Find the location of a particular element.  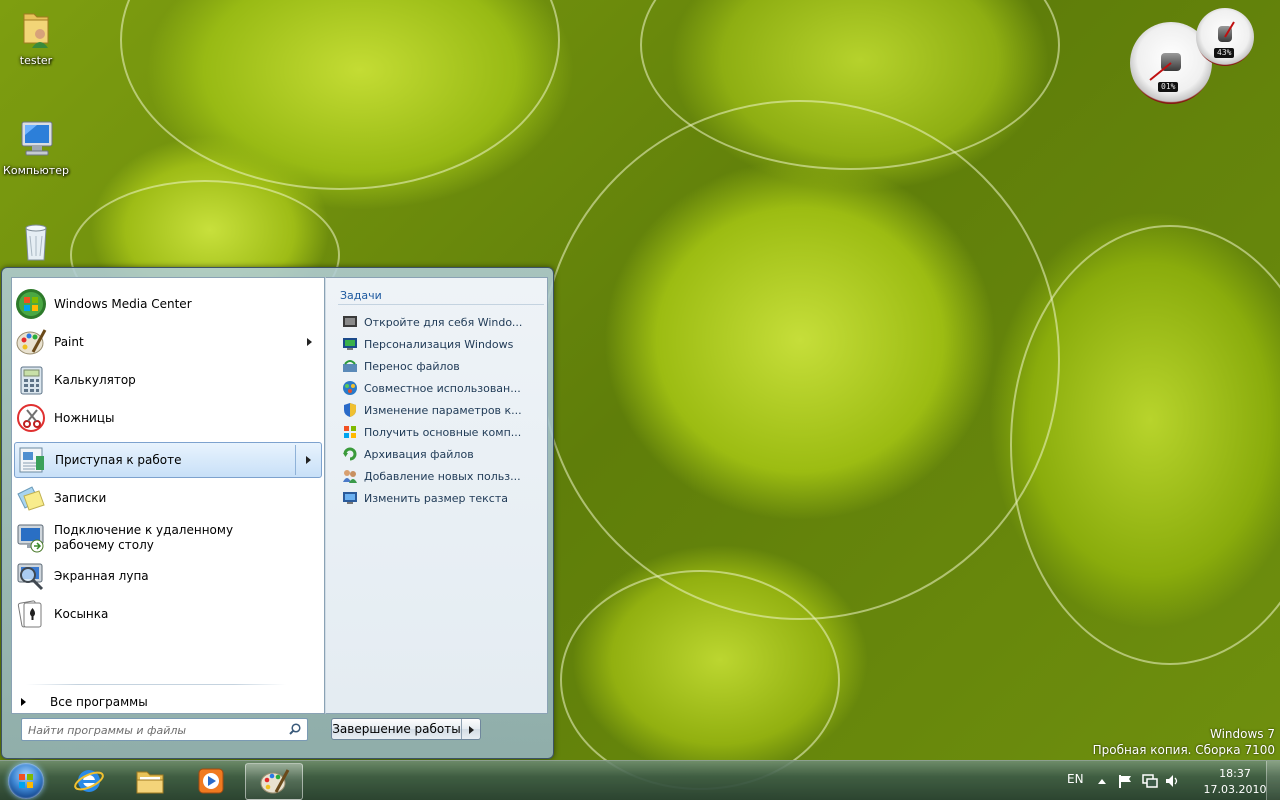

task-label: Перенос файлов is located at coordinates (412, 366).